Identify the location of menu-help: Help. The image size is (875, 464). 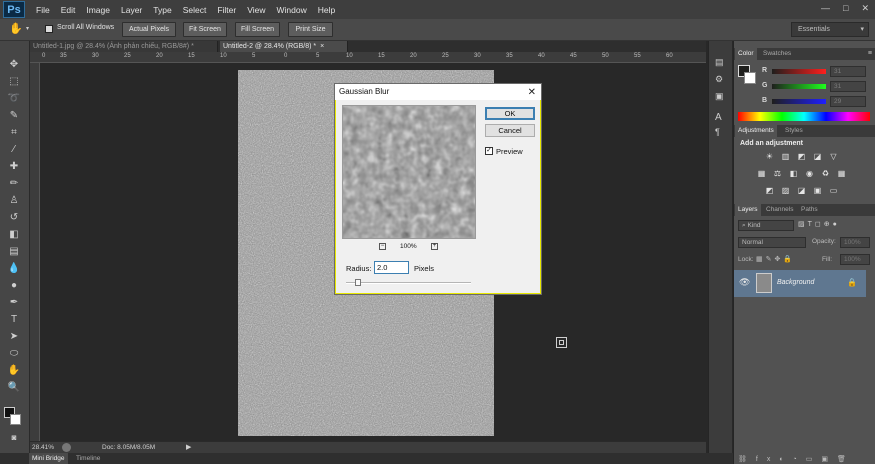
(326, 10).